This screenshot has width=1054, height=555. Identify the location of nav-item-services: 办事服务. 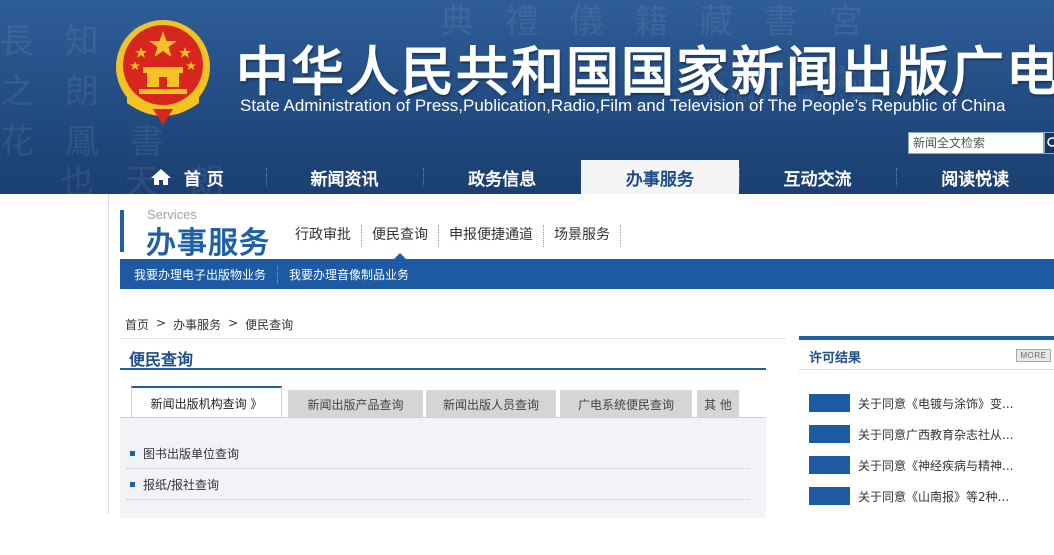
(660, 177).